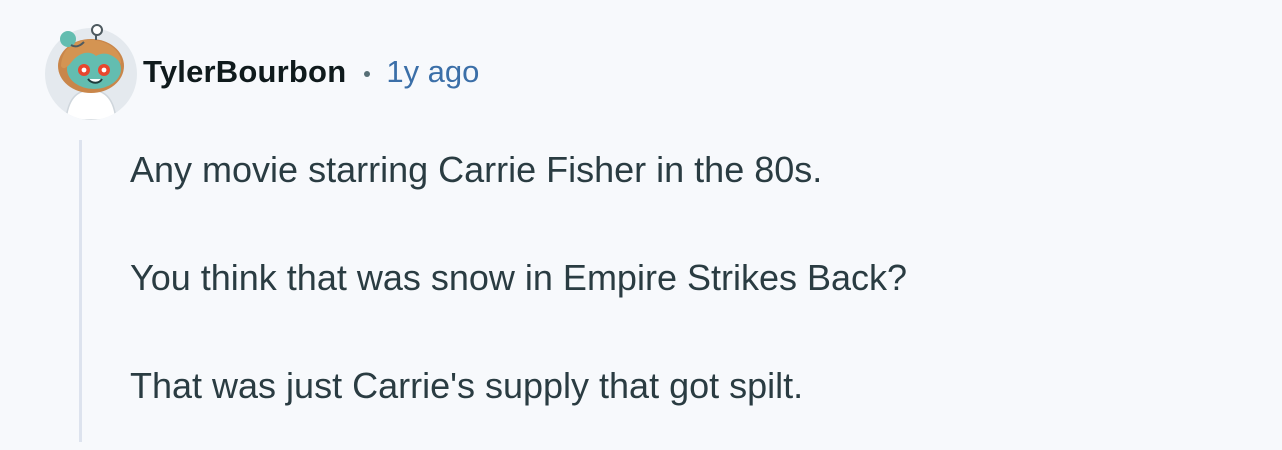 The width and height of the screenshot is (1282, 450). What do you see at coordinates (80, 291) in the screenshot?
I see `thread-line` at bounding box center [80, 291].